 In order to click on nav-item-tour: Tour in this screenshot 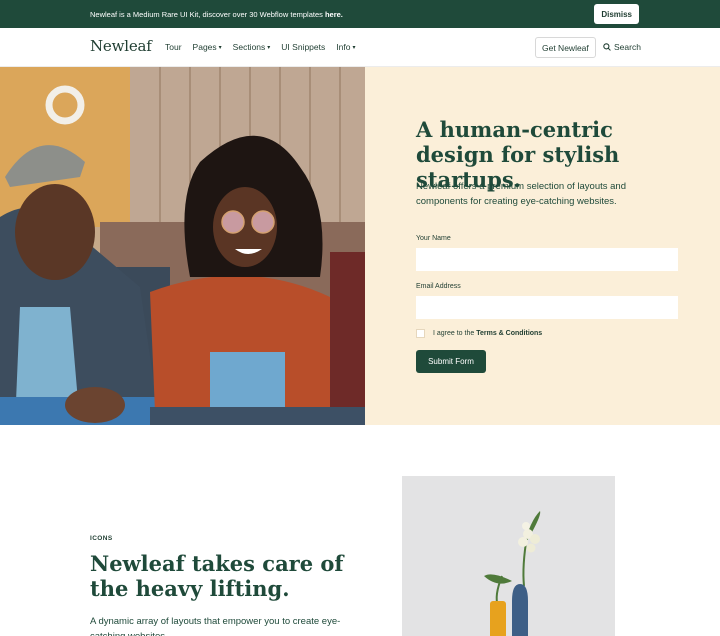, I will do `click(173, 47)`.